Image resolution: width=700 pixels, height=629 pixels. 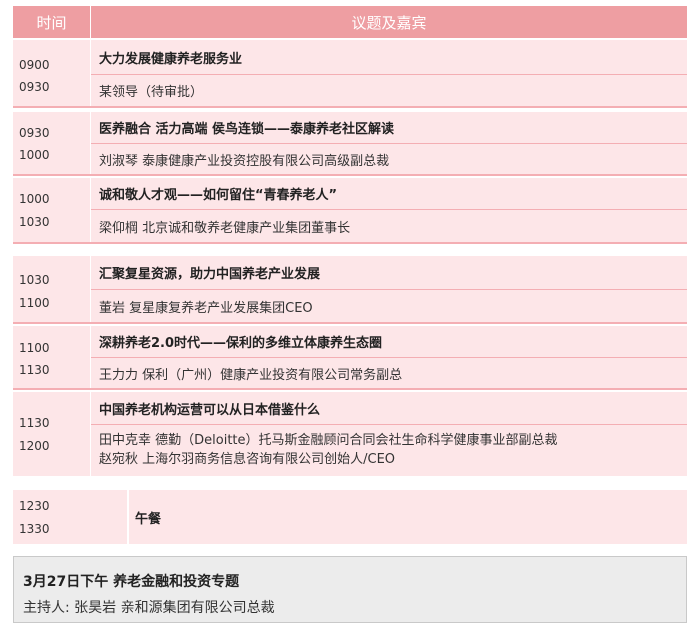 What do you see at coordinates (389, 226) in the screenshot?
I see `speaker-cell: 梁仰棡 北京诚和敬养老健康产业集团董事长` at bounding box center [389, 226].